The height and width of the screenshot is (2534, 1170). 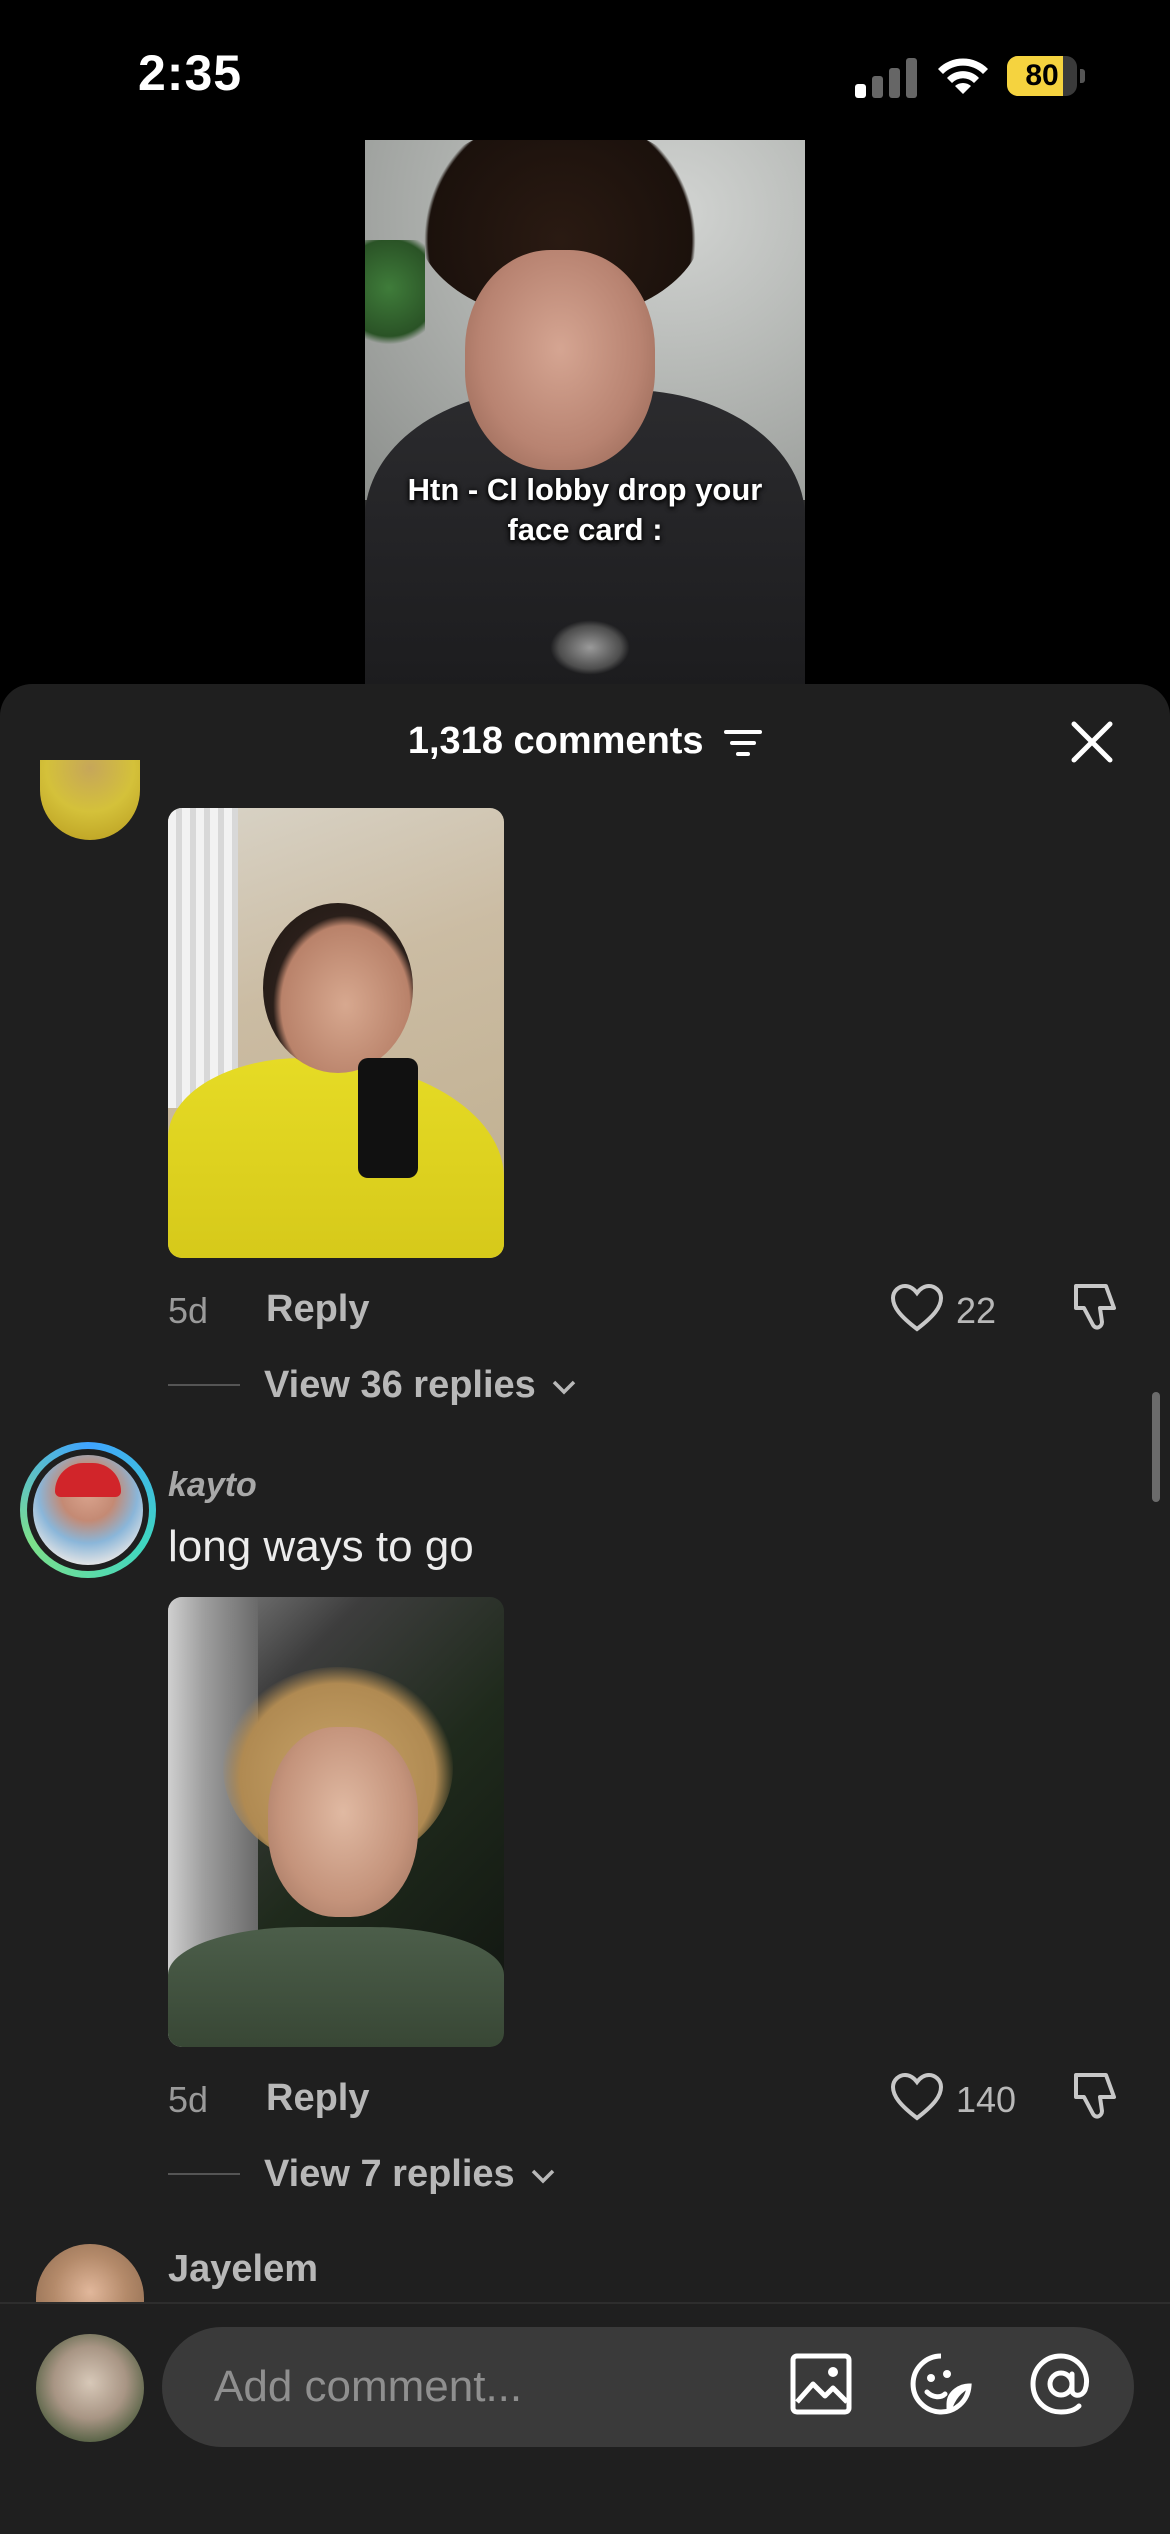 I want to click on close-icon, so click(x=1092, y=742).